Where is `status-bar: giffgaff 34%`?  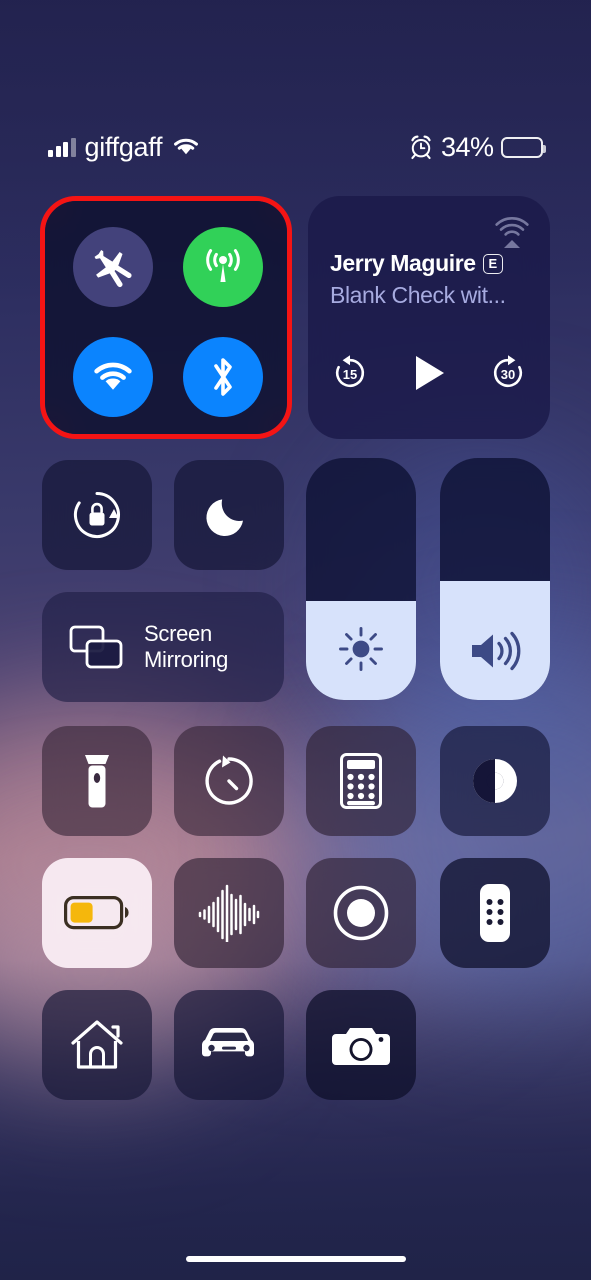 status-bar: giffgaff 34% is located at coordinates (295, 147).